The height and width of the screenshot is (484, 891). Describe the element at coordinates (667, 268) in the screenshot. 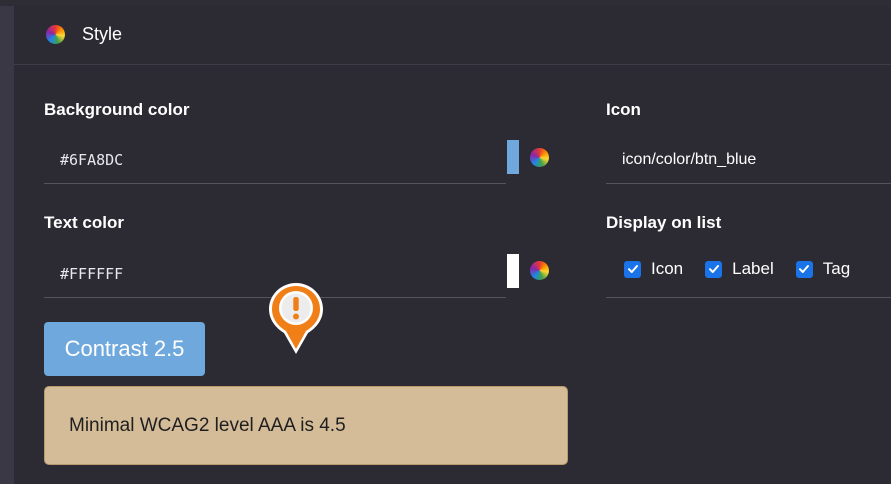

I see `checkbox-label: Icon` at that location.